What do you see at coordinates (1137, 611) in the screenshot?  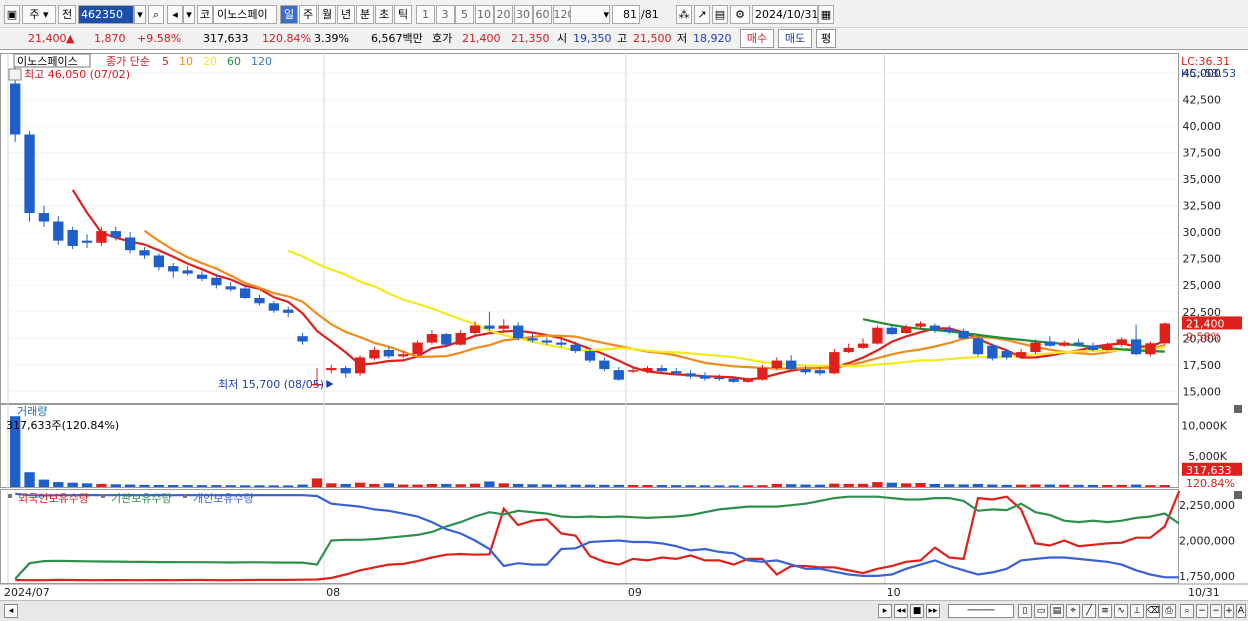 I see `measure-icon: ⟂` at bounding box center [1137, 611].